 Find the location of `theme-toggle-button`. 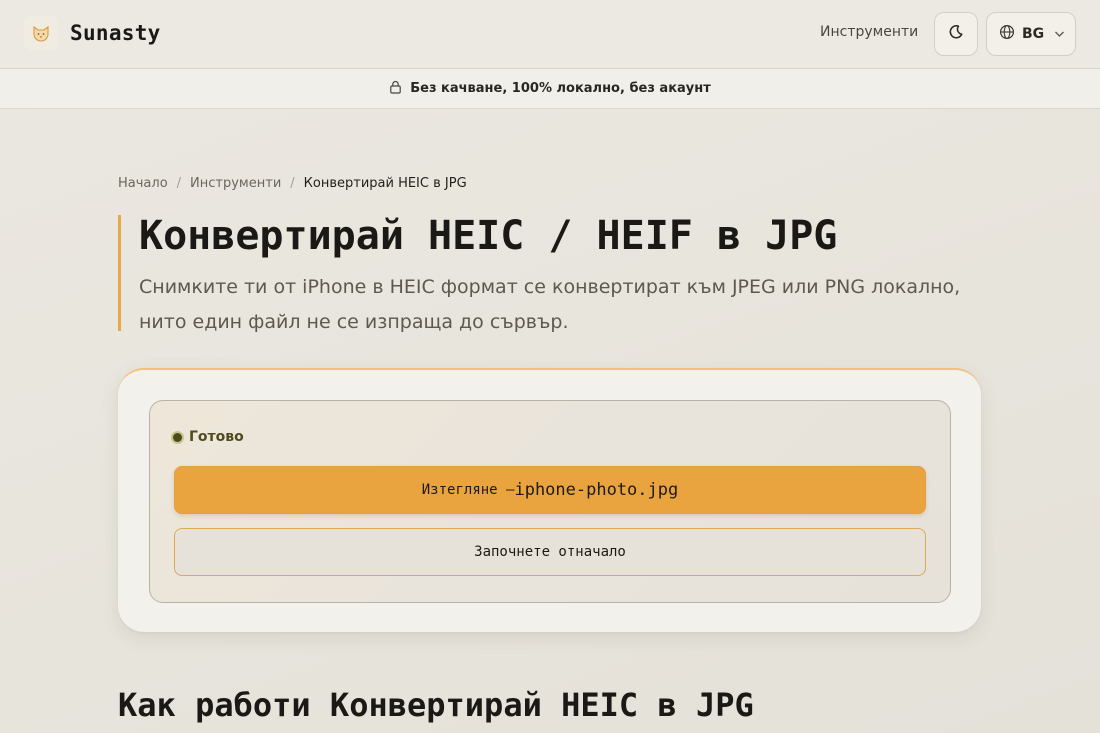

theme-toggle-button is located at coordinates (956, 34).